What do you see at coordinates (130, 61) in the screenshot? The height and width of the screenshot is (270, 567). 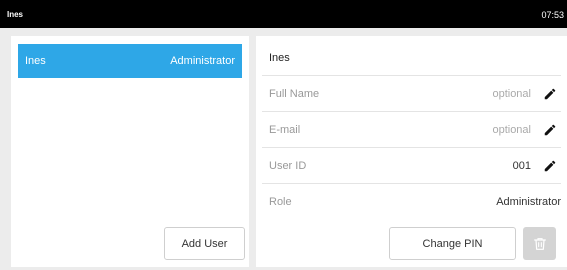 I see `user-list-item: Ines Administrator` at bounding box center [130, 61].